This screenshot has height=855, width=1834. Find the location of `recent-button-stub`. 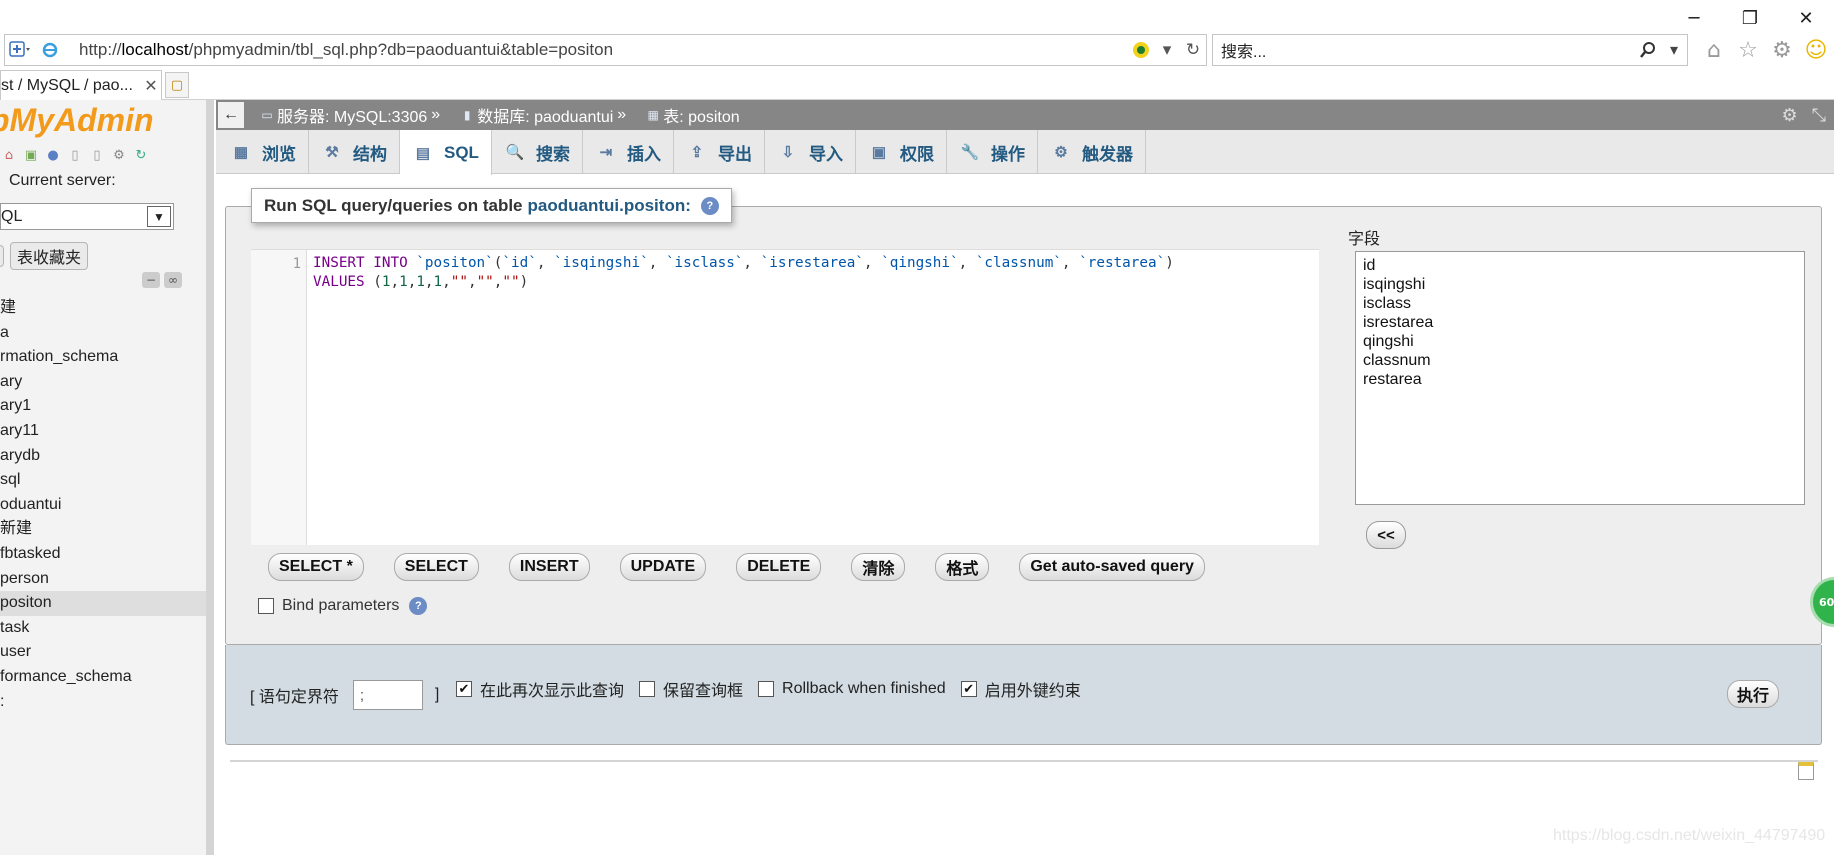

recent-button-stub is located at coordinates (2, 256).